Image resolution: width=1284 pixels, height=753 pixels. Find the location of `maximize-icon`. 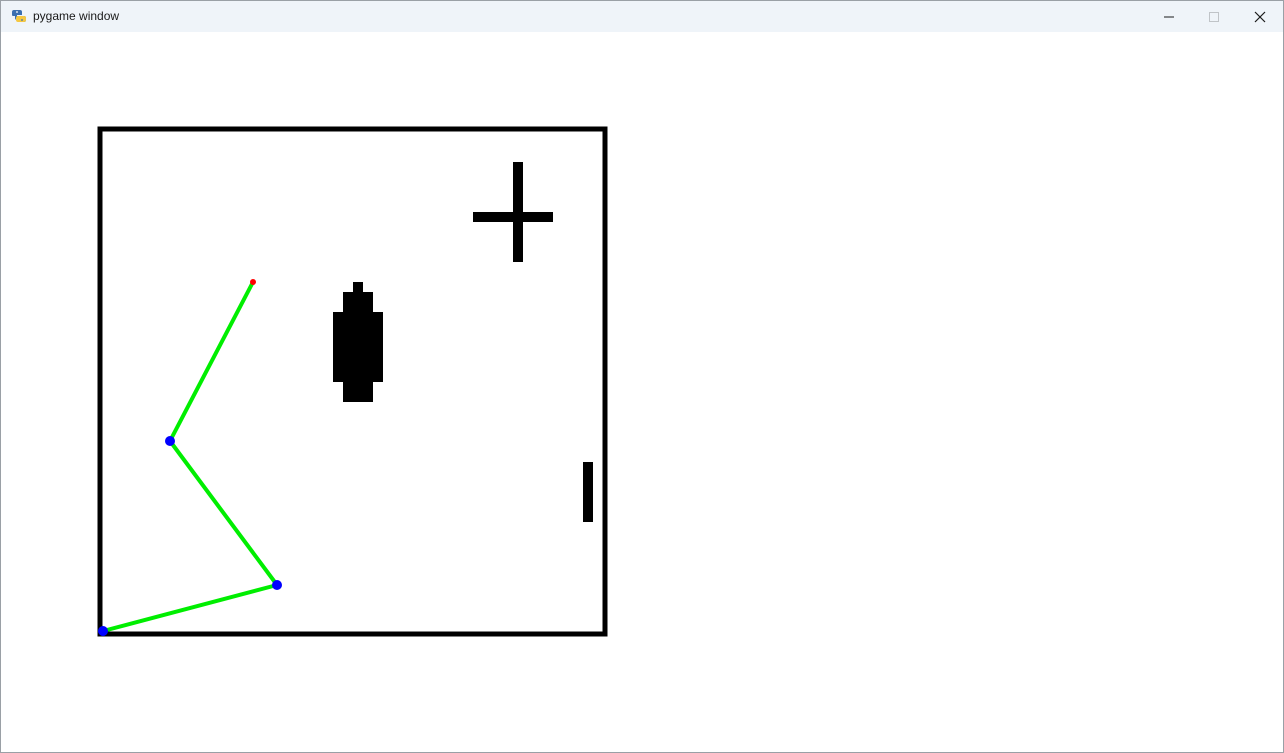

maximize-icon is located at coordinates (1214, 16).